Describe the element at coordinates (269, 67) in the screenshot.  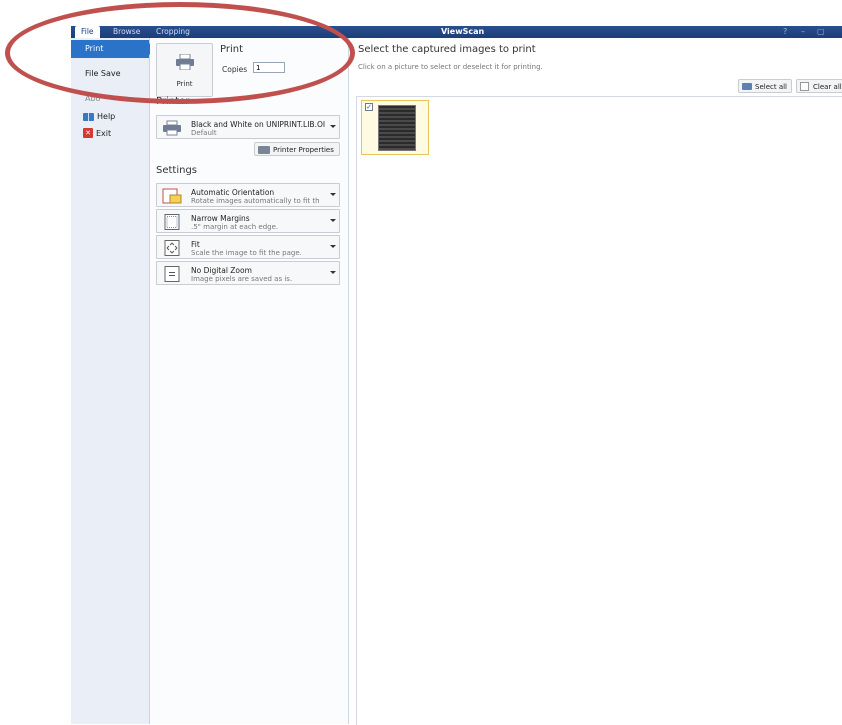
I see `copies-input` at that location.